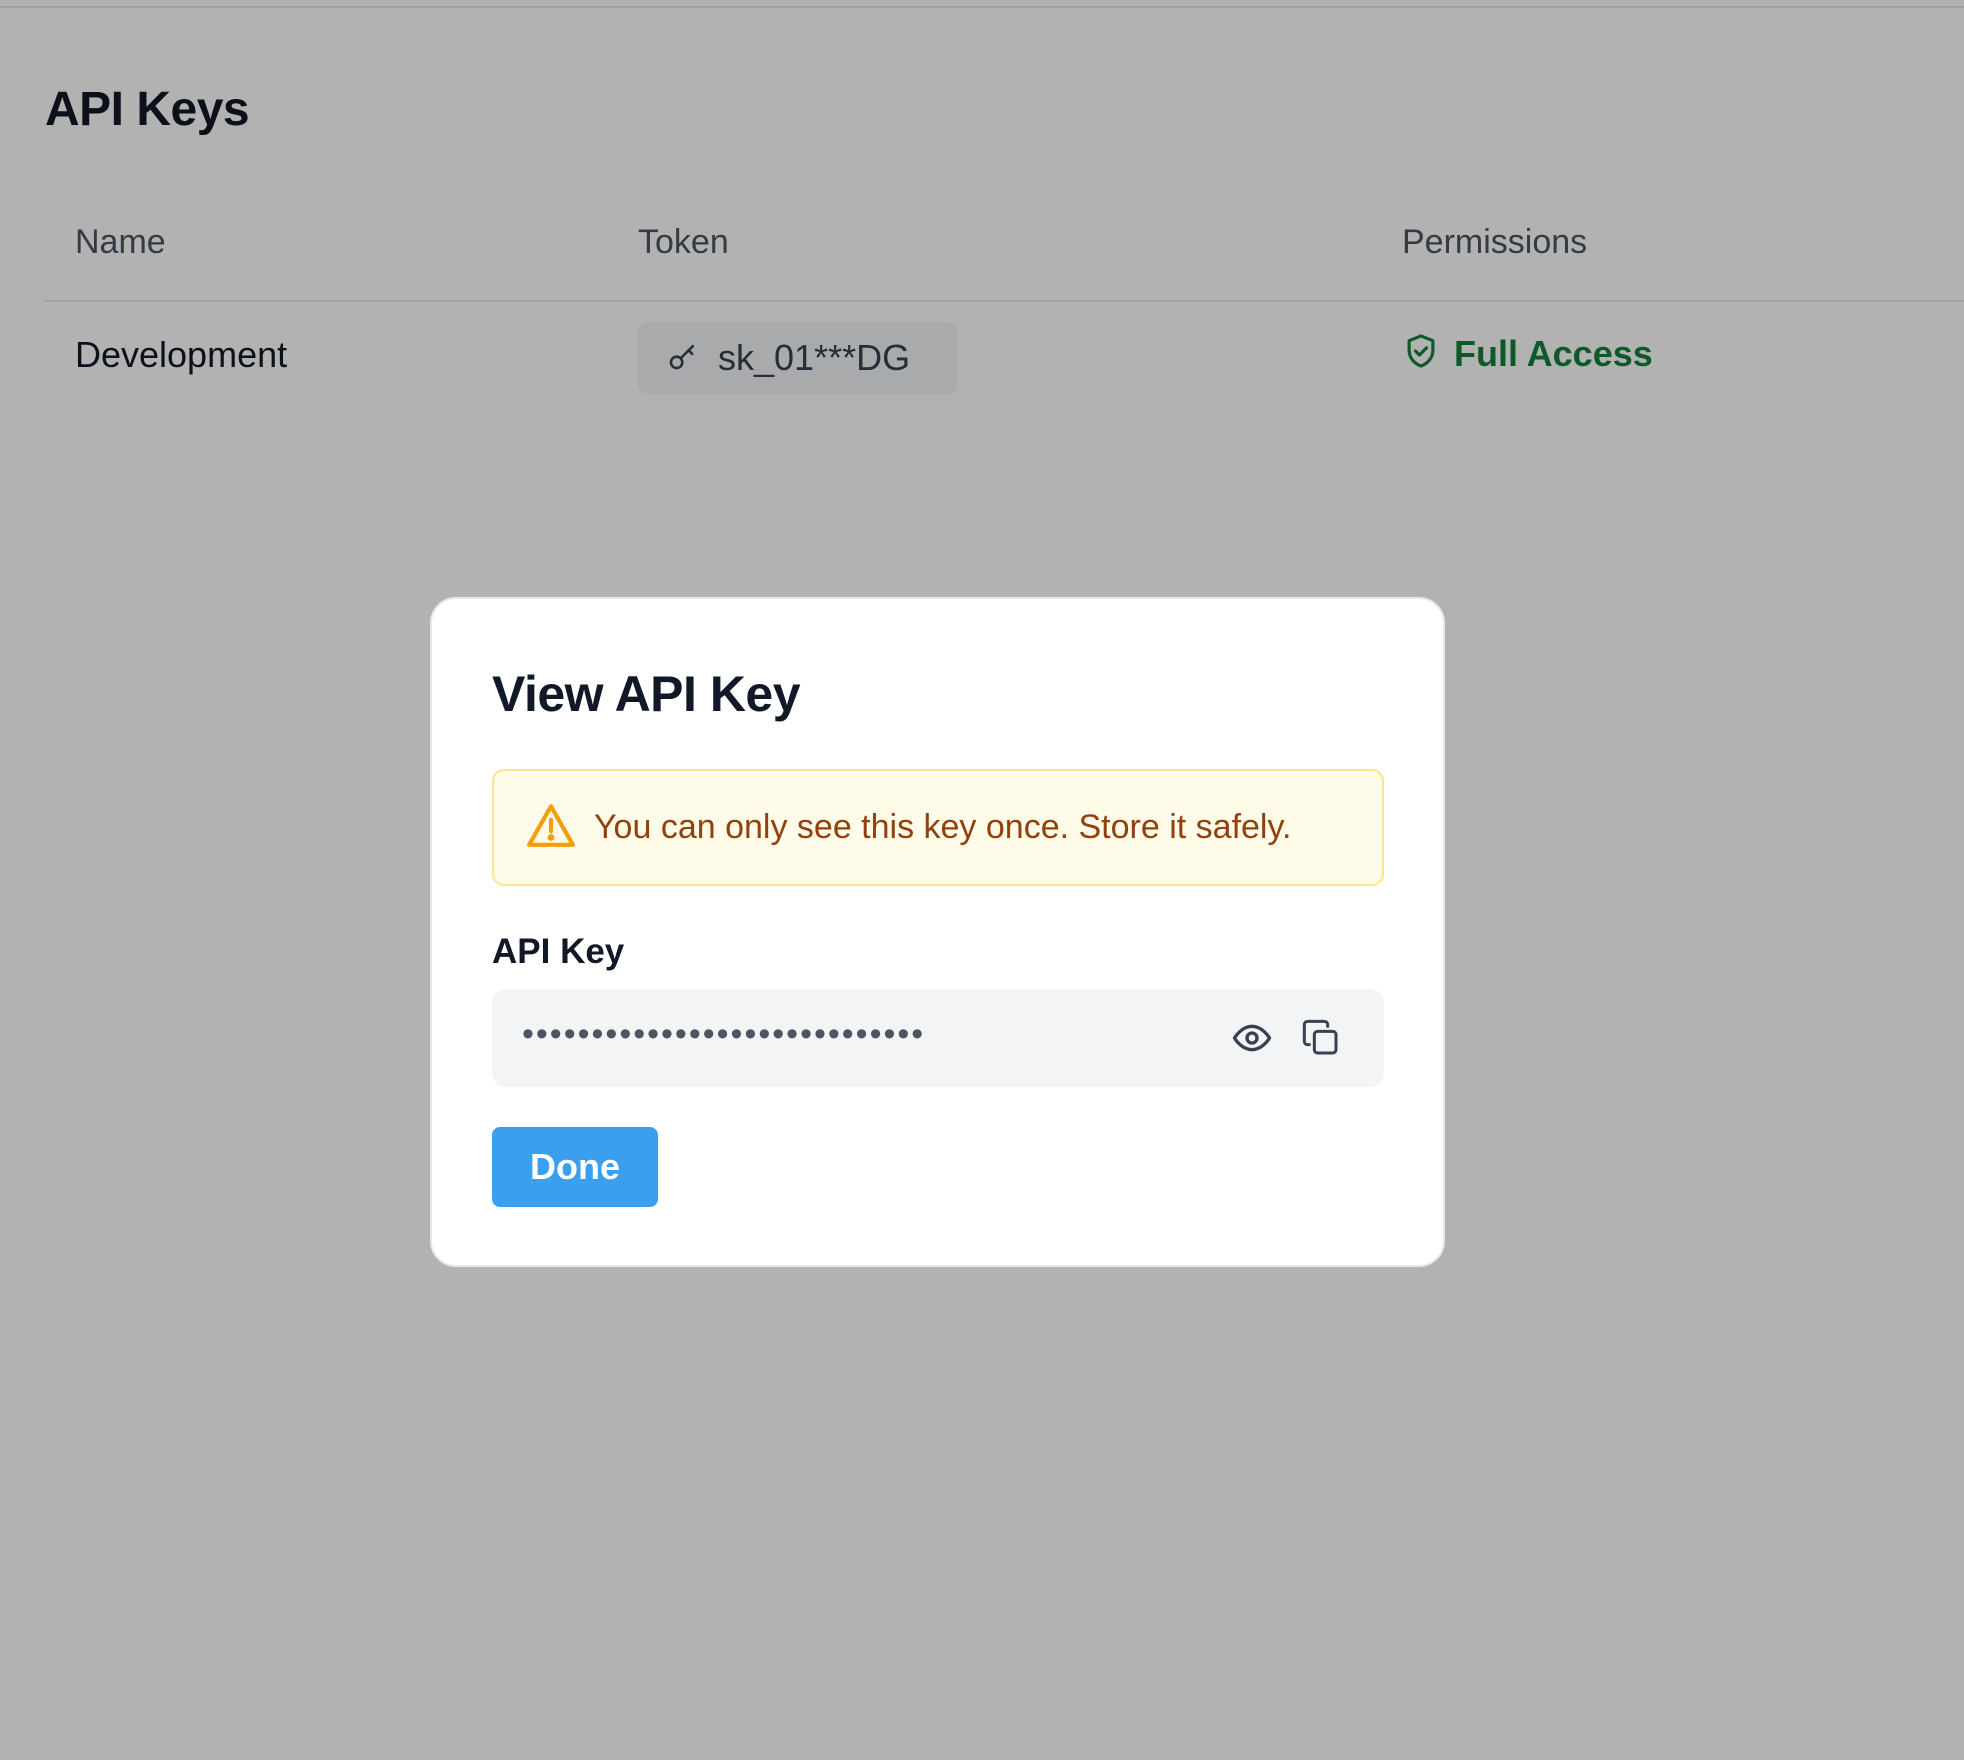  Describe the element at coordinates (723, 1034) in the screenshot. I see `masked-key-value: •••••••••••••••••••••••••••••` at that location.